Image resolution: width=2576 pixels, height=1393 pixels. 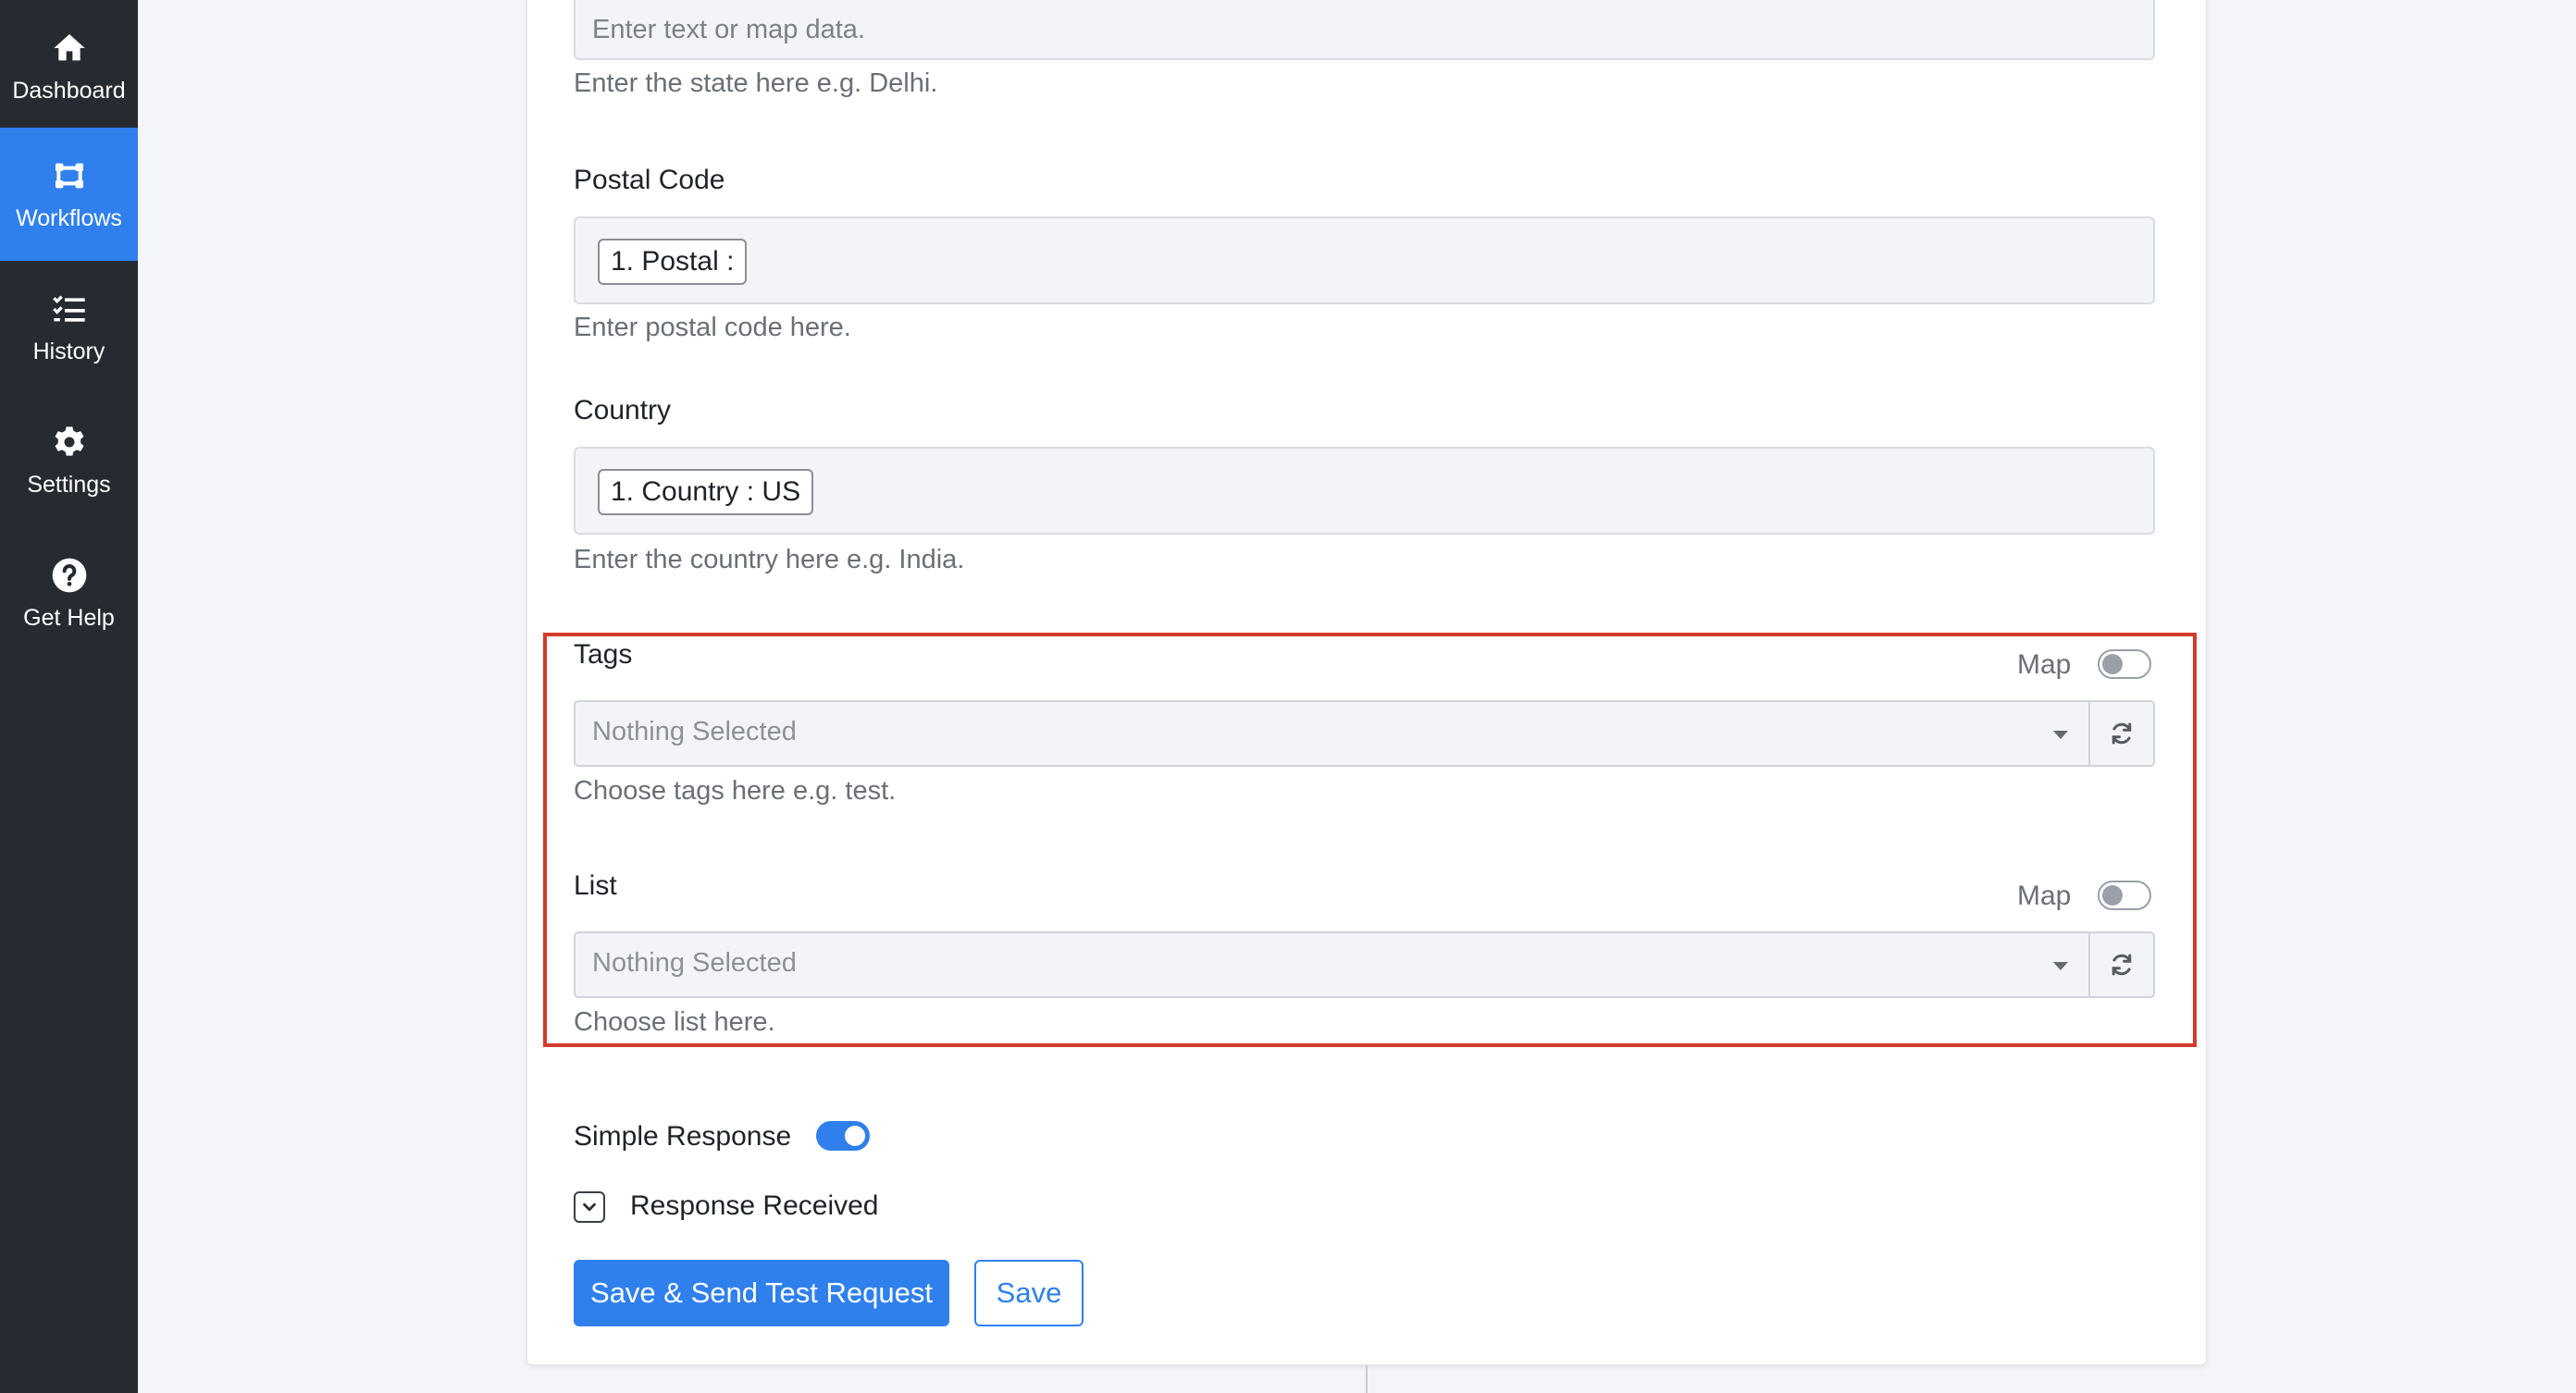 I want to click on country-input: 1. Country : US, so click(x=1365, y=491).